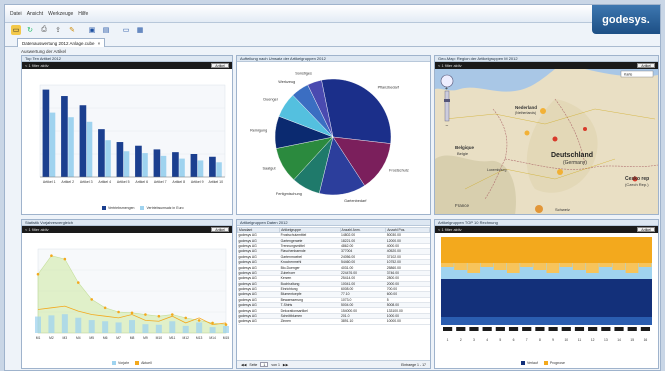 This screenshot has height=371, width=665. What do you see at coordinates (78, 30) in the screenshot?
I see `toolbar: ▭ ↻ ⎙ ⇪ ✎ ▣ ▤ ▭ ▦` at bounding box center [78, 30].